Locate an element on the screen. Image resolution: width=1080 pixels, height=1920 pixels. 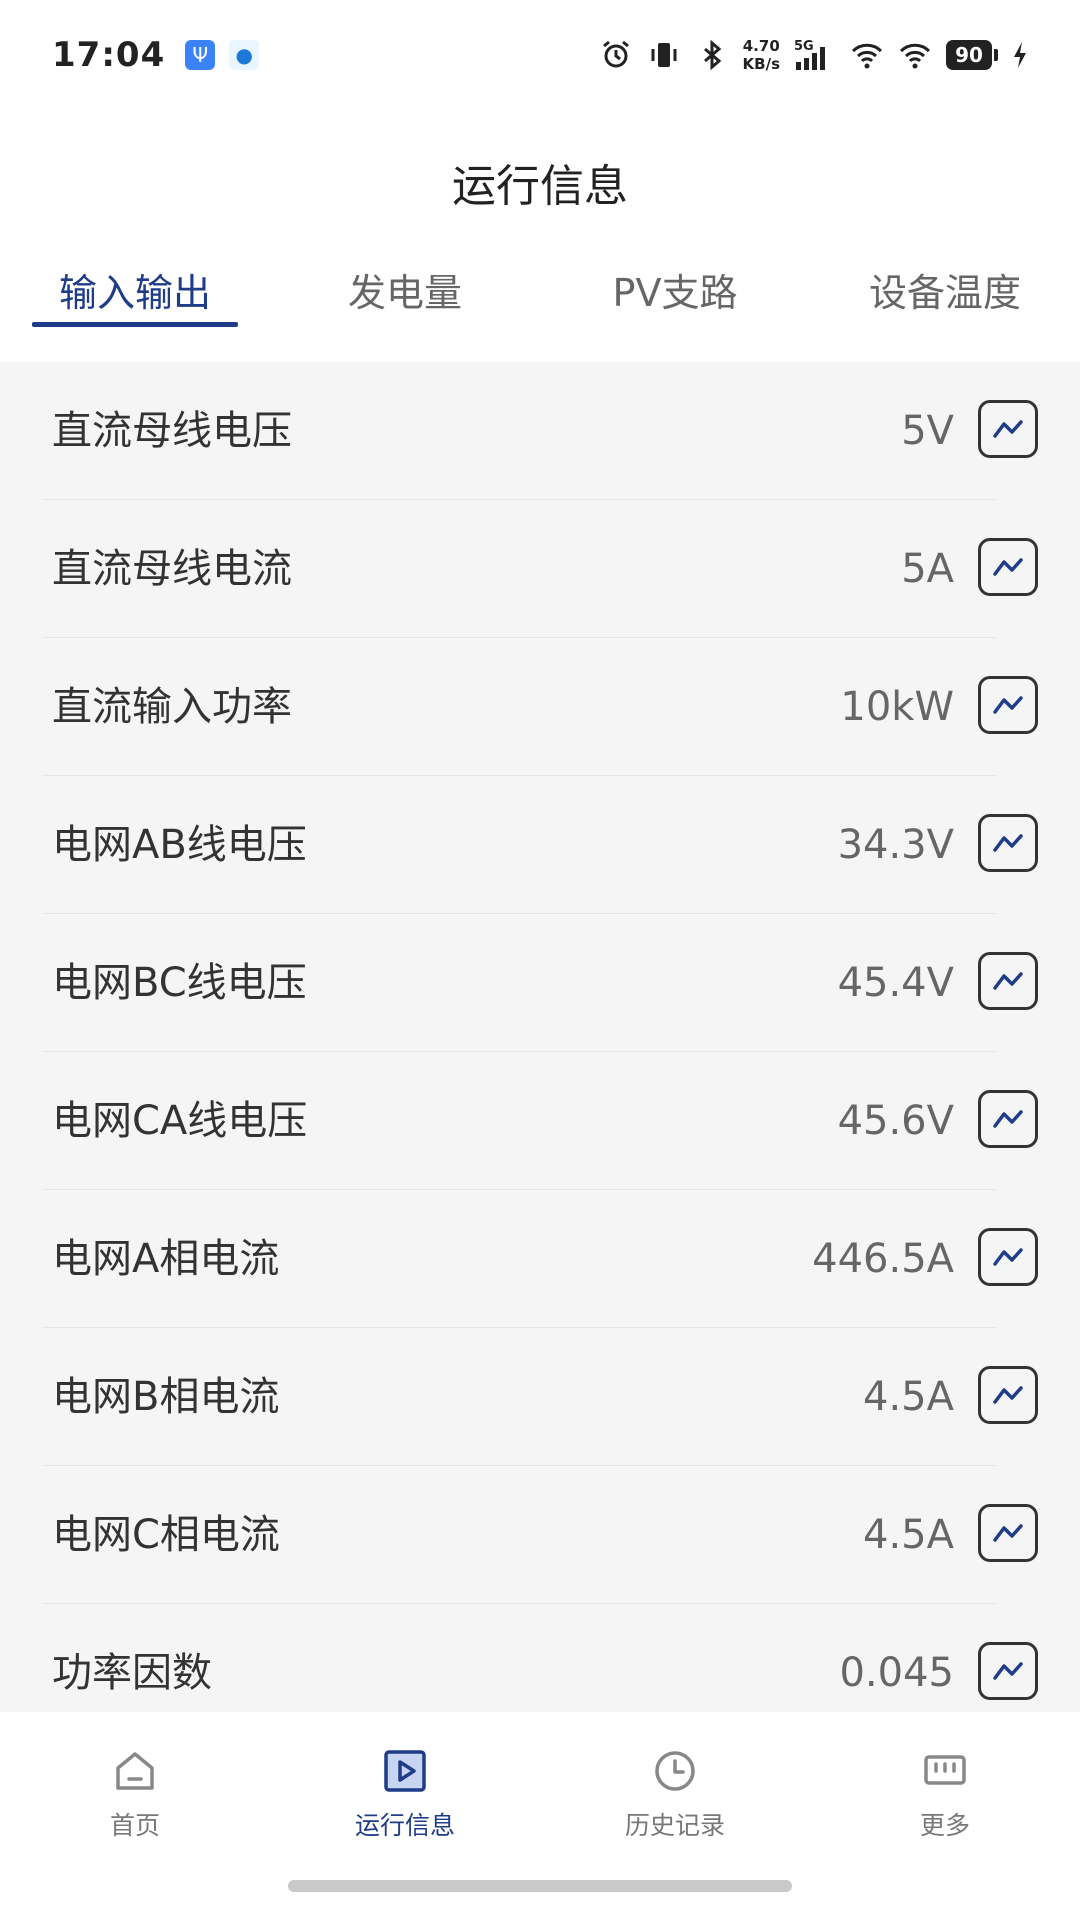
tab-generation: 发电量 is located at coordinates (405, 293).